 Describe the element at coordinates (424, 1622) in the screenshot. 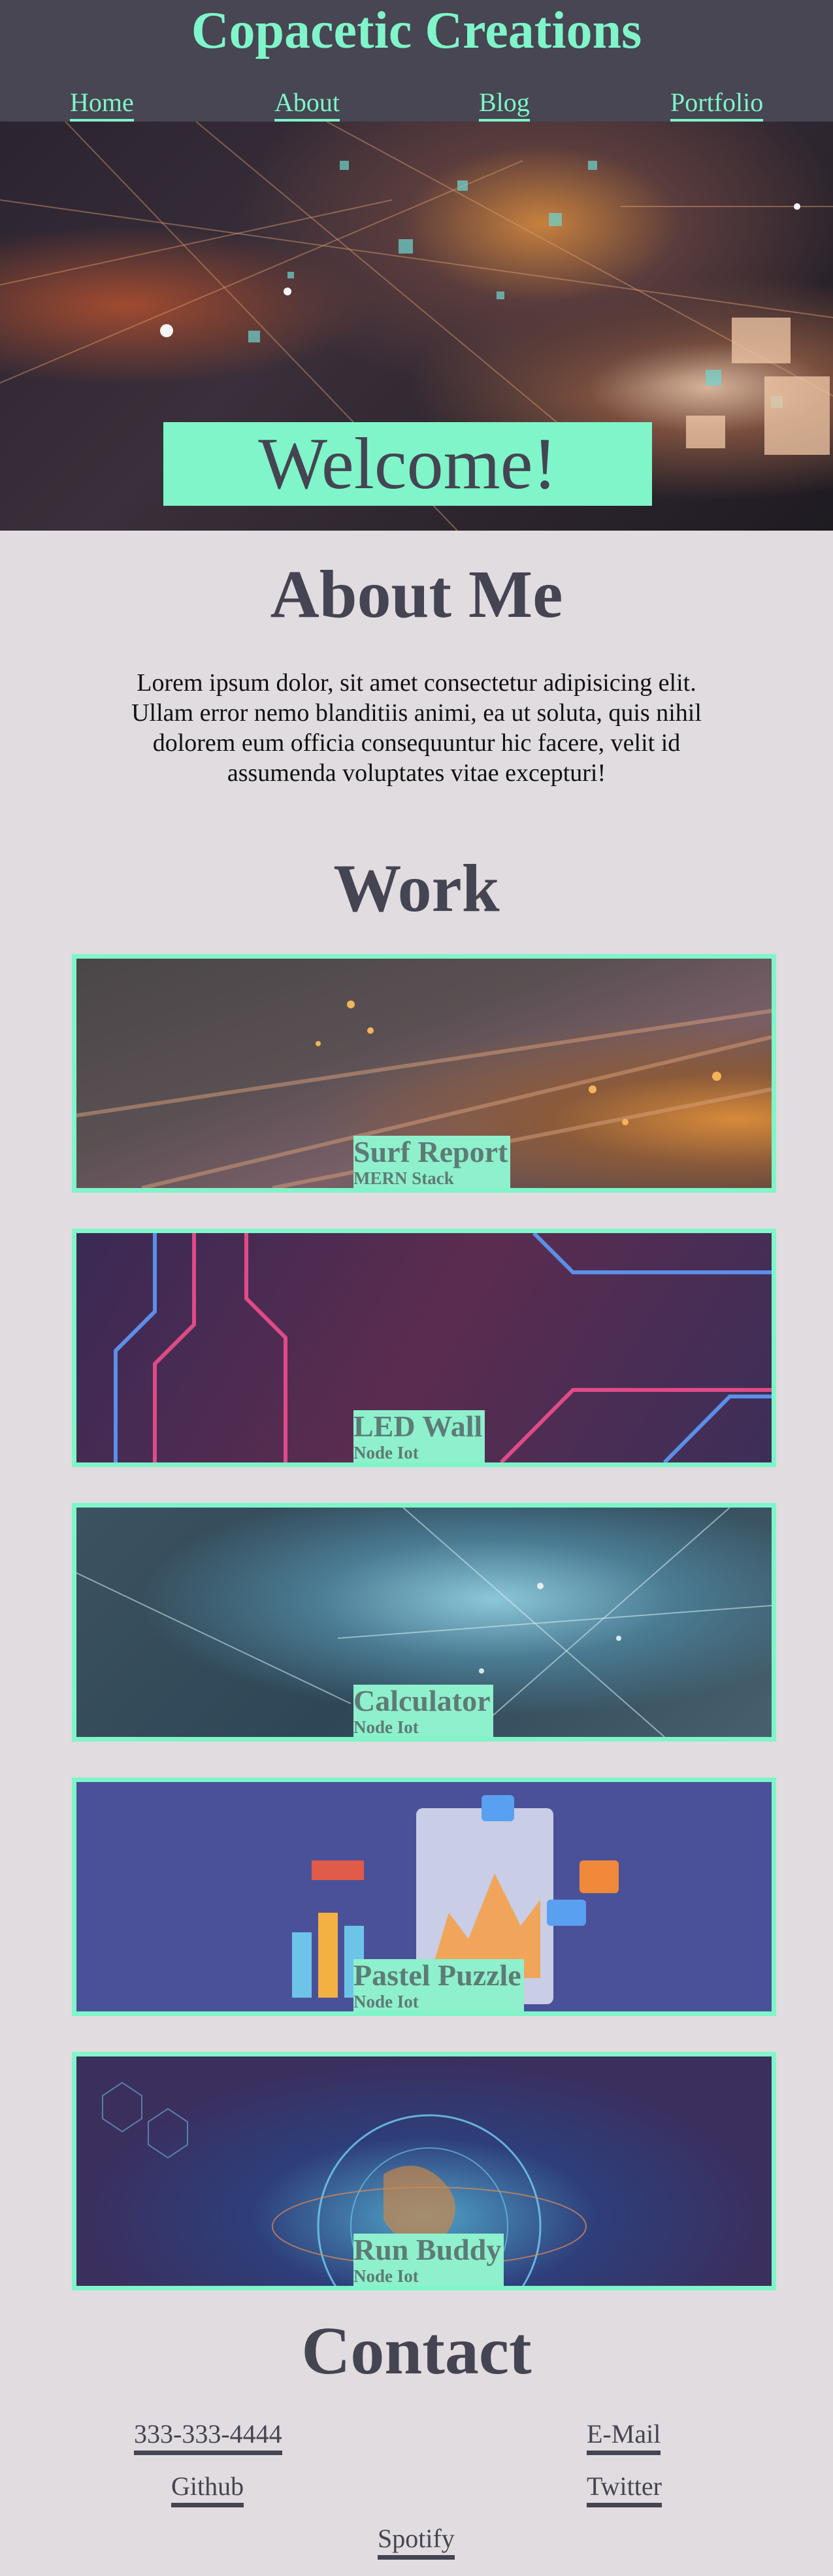

I see `project-card-calculator: Calculator Node Iot` at that location.